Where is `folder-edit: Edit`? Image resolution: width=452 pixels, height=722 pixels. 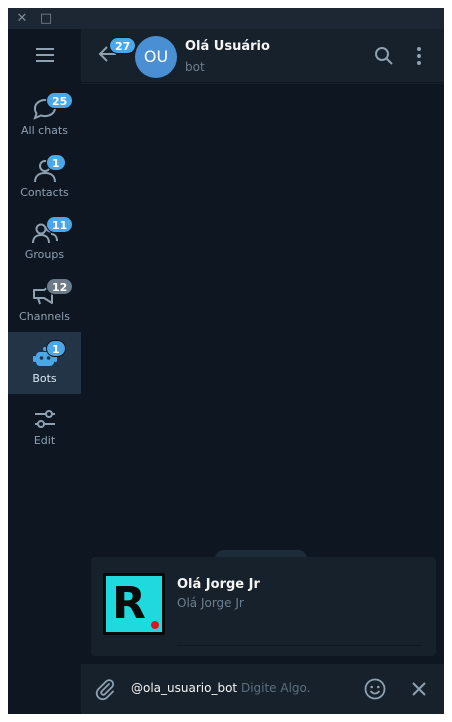
folder-edit: Edit is located at coordinates (44, 425).